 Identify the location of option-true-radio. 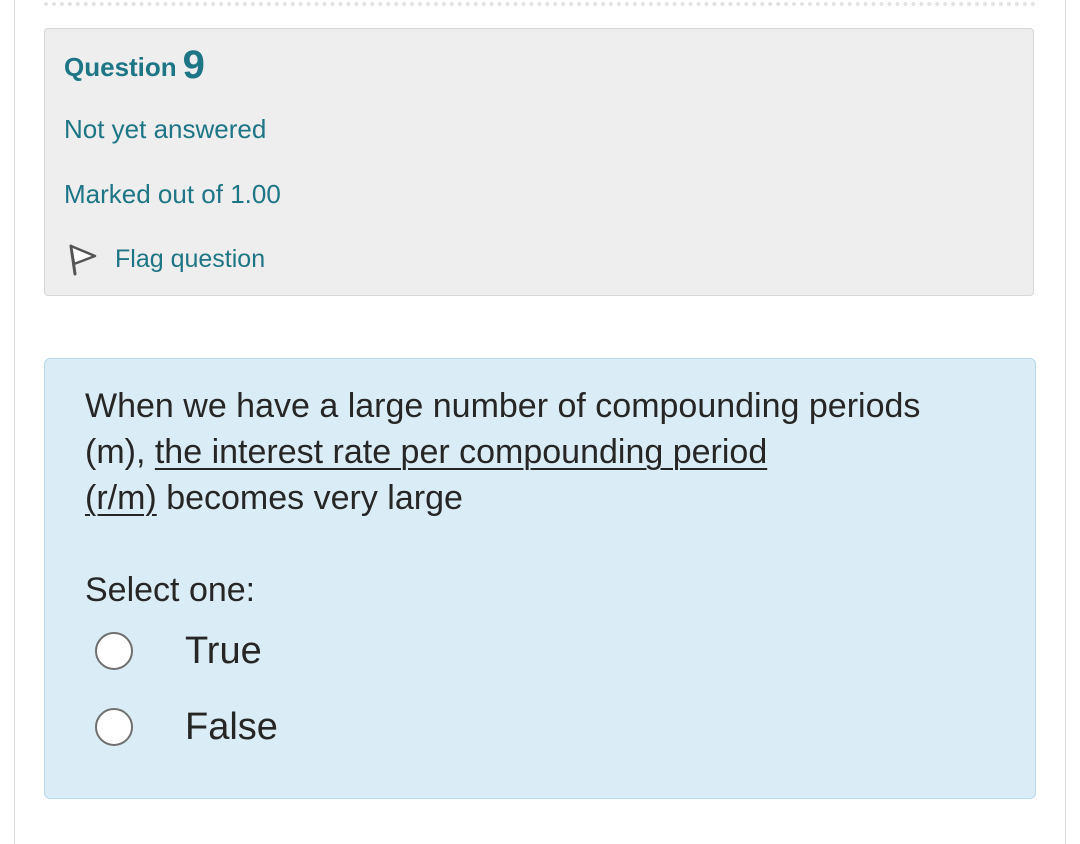
(114, 651).